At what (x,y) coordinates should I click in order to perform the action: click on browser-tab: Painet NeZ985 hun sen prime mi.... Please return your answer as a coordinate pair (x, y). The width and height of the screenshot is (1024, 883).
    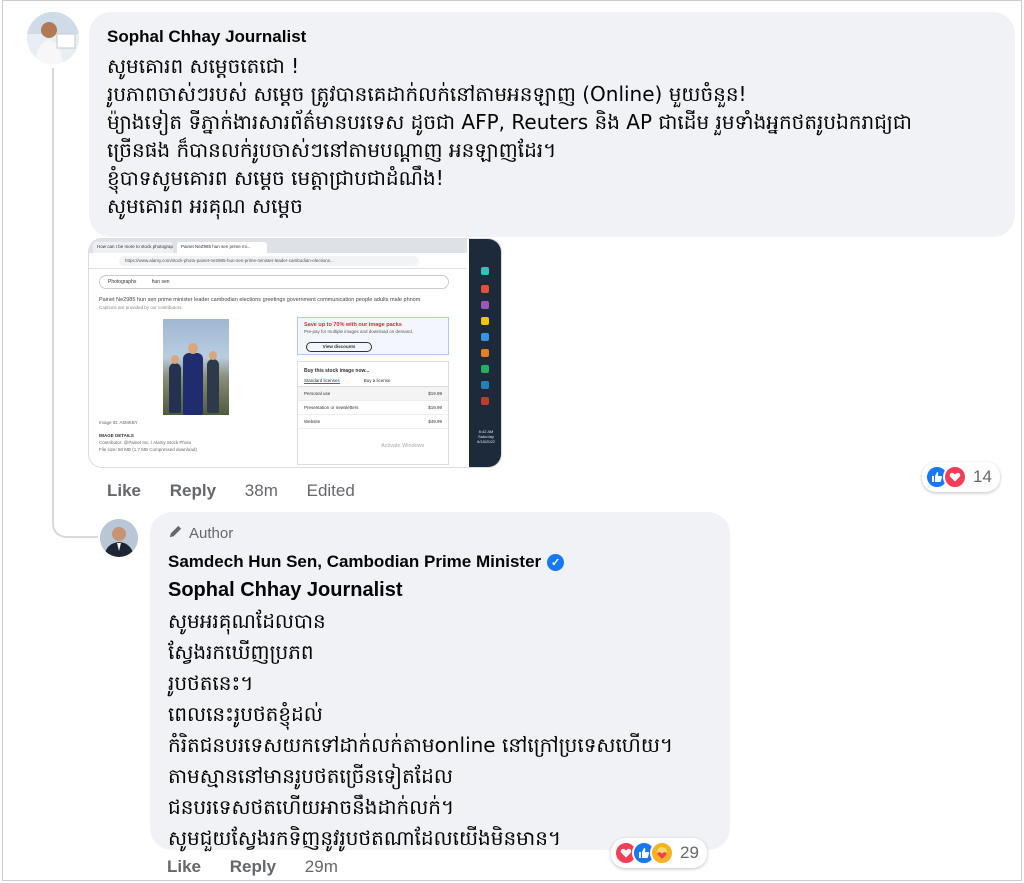
    Looking at the image, I should click on (222, 247).